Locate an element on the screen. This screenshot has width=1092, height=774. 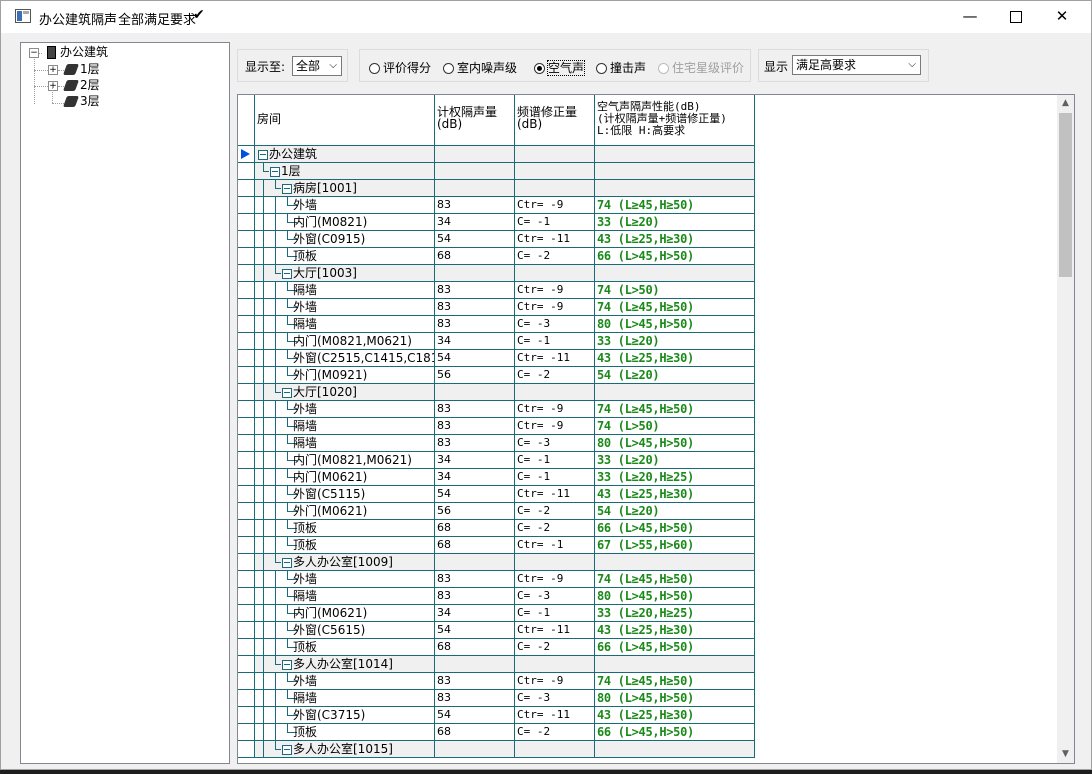
cell-airborne-performance: 33 (L≥20,H≥25) is located at coordinates (675, 477).